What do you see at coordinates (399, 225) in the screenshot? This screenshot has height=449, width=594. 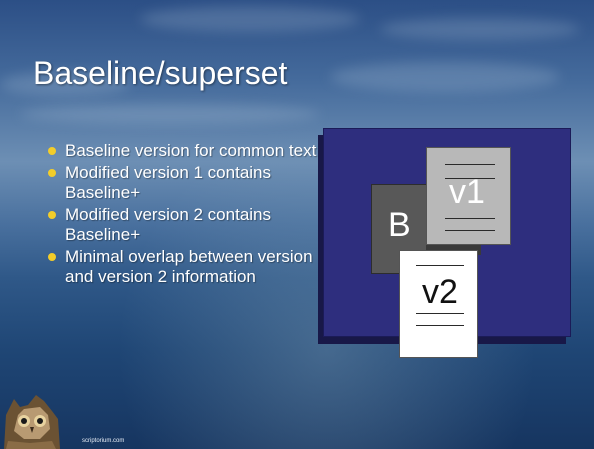 I see `baseline-label: B` at bounding box center [399, 225].